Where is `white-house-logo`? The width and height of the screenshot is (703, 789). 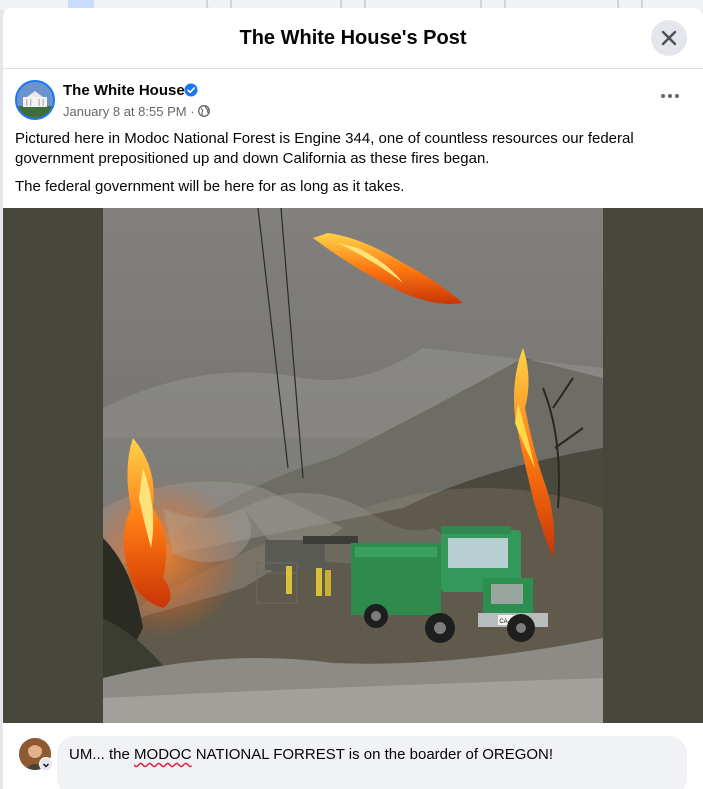 white-house-logo is located at coordinates (35, 100).